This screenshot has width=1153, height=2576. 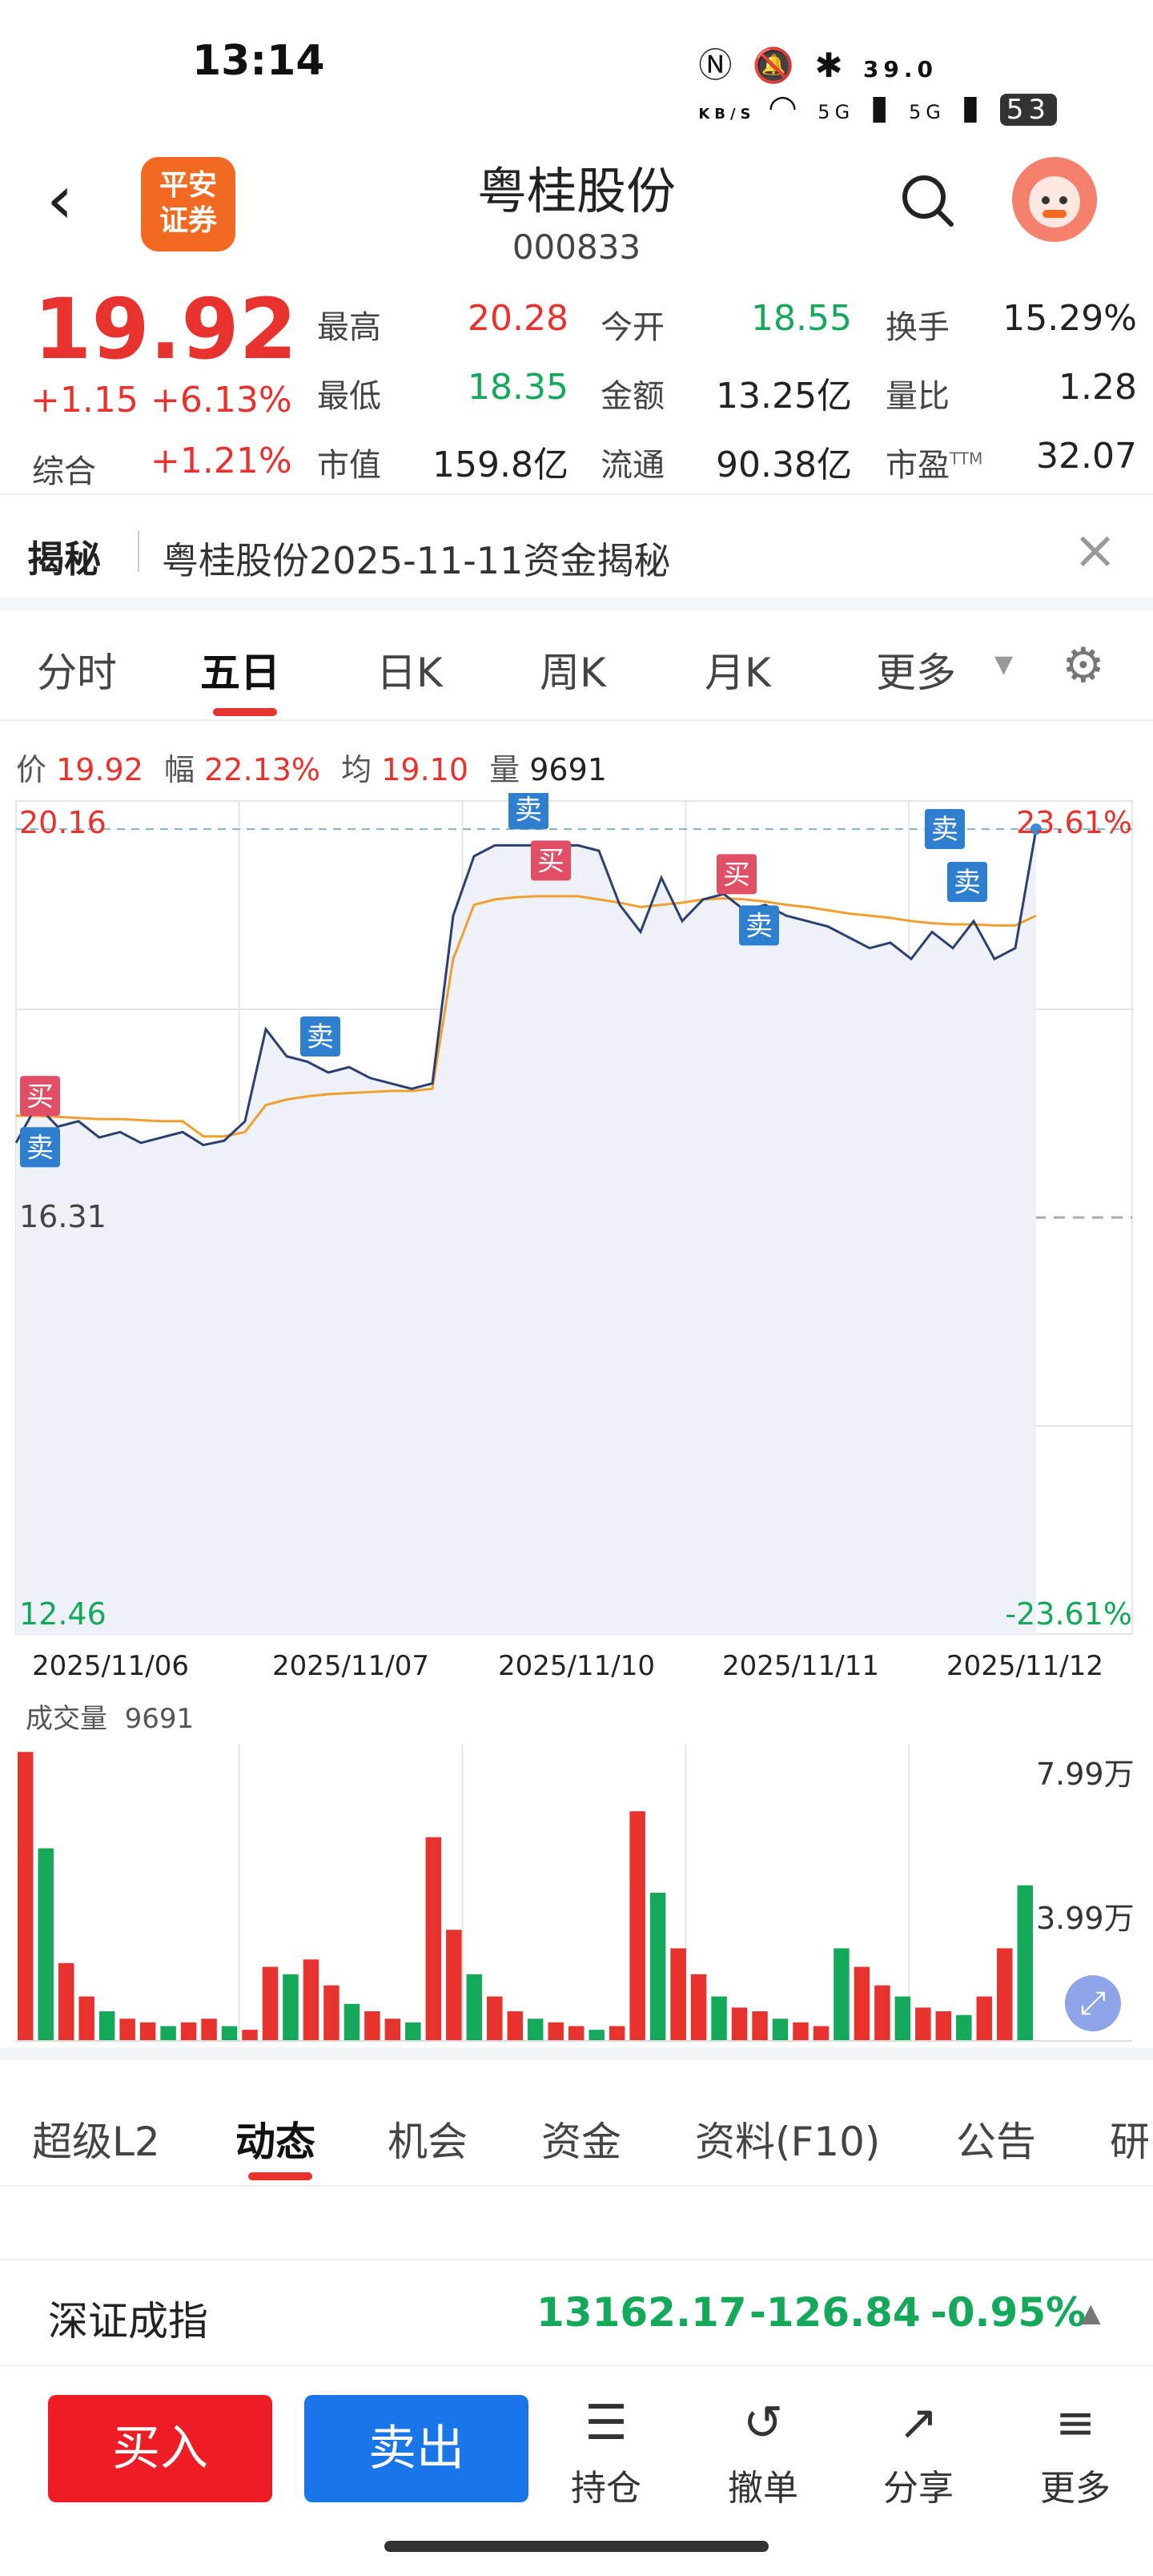 What do you see at coordinates (763, 2452) in the screenshot?
I see `cancel-order-button: ↺ 撤单` at bounding box center [763, 2452].